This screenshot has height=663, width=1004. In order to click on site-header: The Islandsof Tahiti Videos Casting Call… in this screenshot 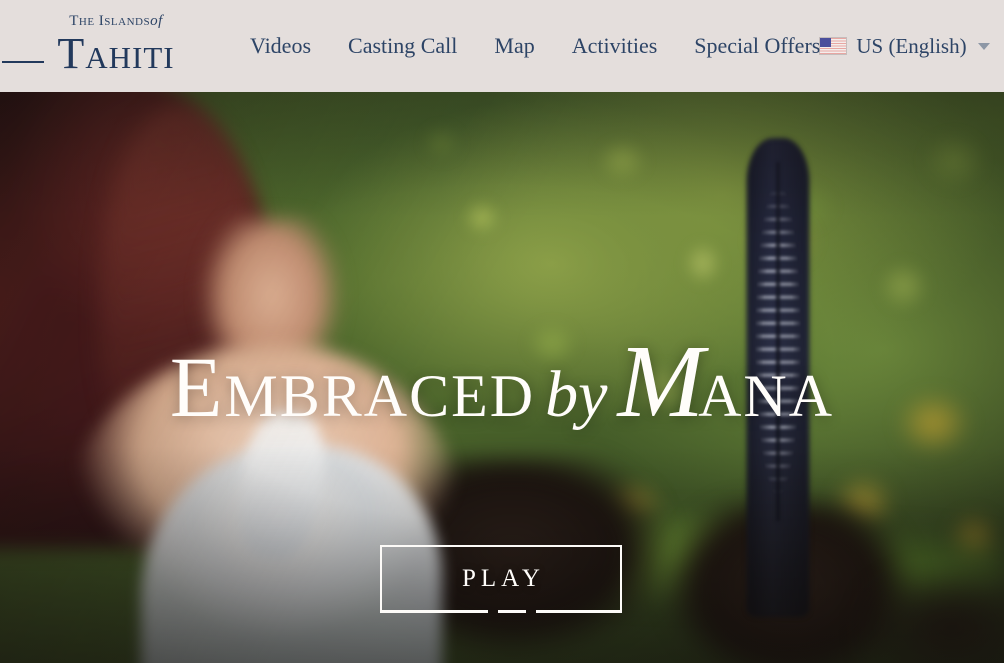, I will do `click(502, 46)`.